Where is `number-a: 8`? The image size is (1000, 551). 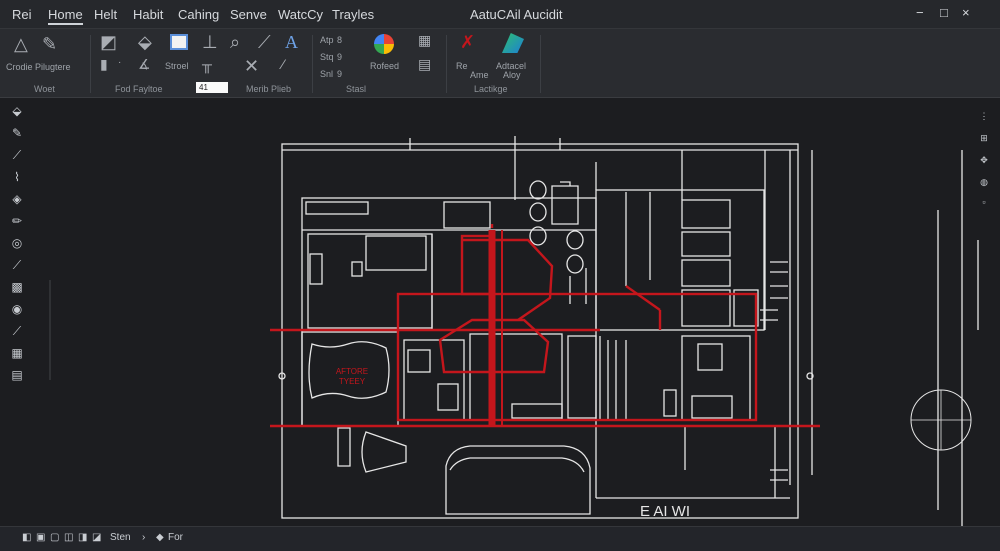 number-a: 8 is located at coordinates (340, 40).